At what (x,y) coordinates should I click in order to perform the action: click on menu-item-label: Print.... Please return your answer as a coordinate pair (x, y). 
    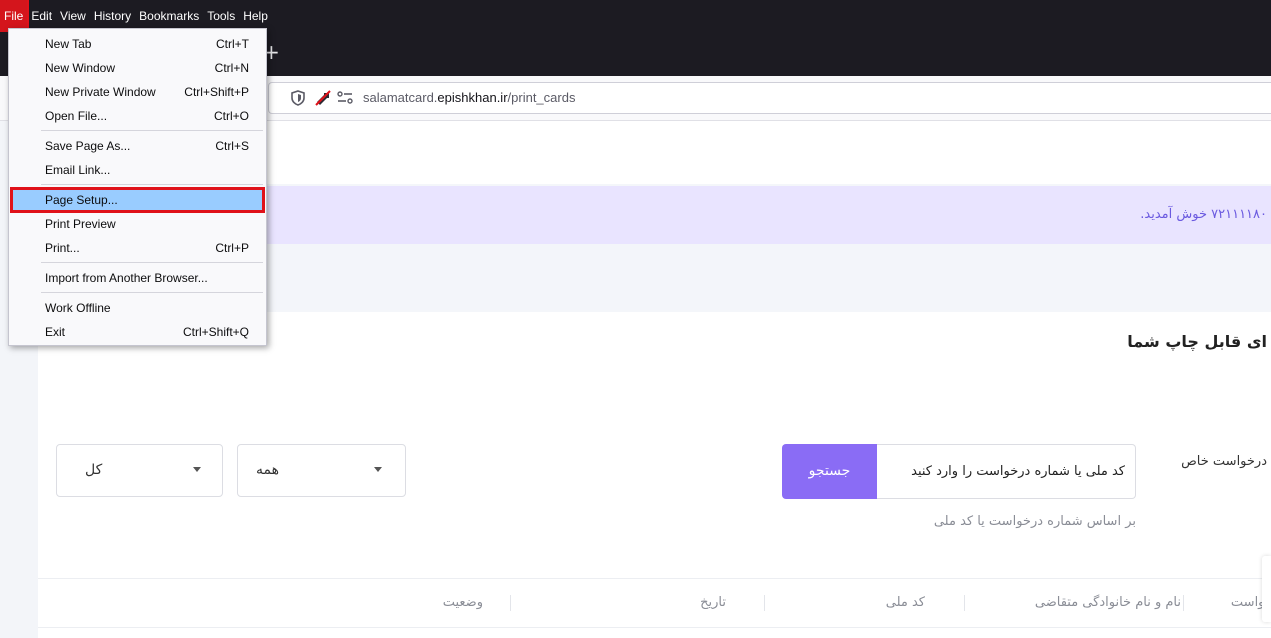
    Looking at the image, I should click on (62, 248).